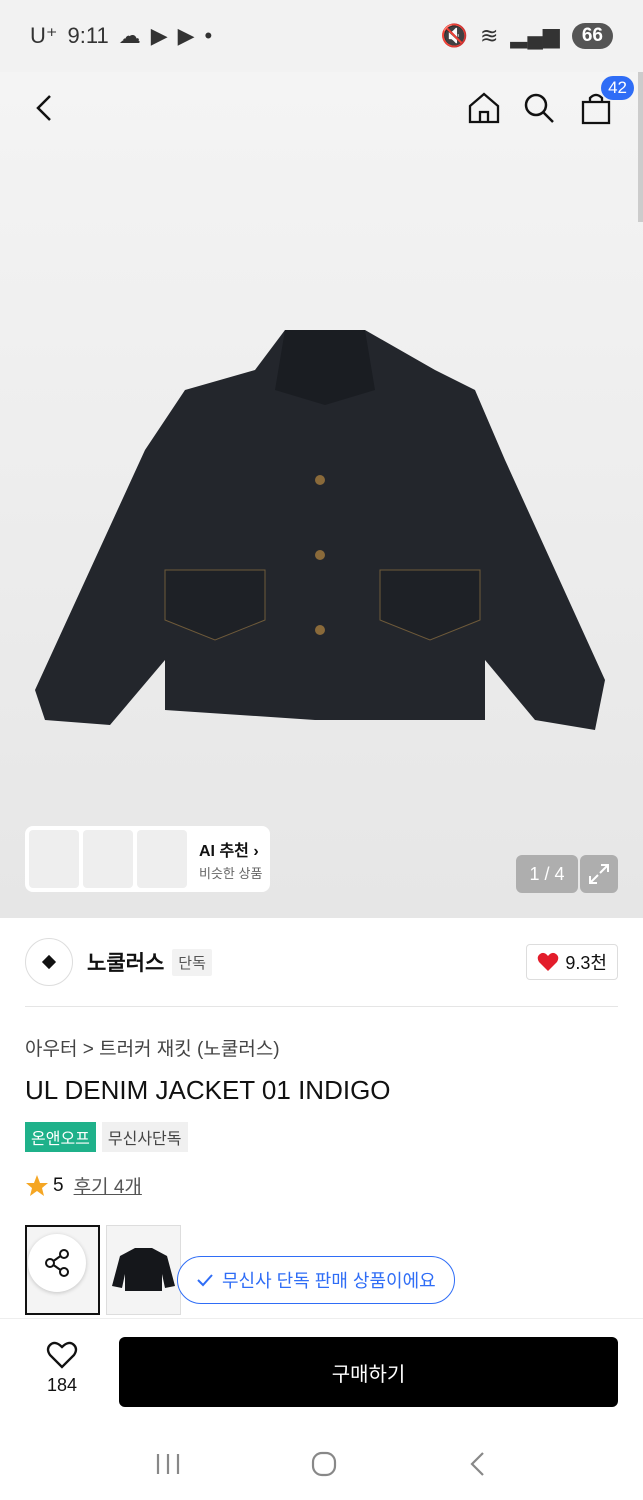 Image resolution: width=643 pixels, height=1500 pixels. I want to click on exclusive-notice-pill: 무신사 단독 판매 상품이에요, so click(316, 1280).